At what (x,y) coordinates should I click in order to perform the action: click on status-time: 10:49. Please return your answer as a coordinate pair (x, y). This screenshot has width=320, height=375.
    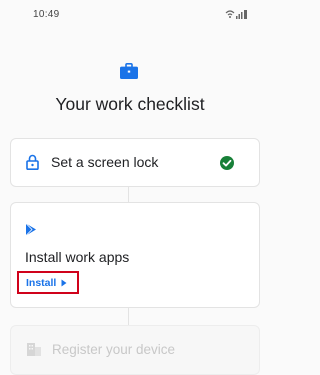
    Looking at the image, I should click on (46, 14).